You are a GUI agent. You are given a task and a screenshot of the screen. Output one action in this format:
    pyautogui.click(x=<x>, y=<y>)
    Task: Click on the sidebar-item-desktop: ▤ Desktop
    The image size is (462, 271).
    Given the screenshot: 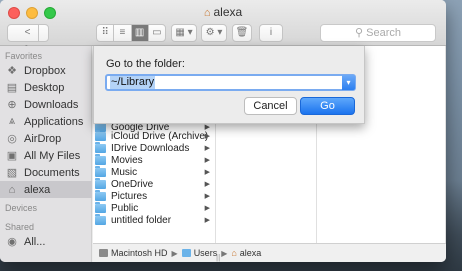 What is the action you would take?
    pyautogui.click(x=48, y=87)
    